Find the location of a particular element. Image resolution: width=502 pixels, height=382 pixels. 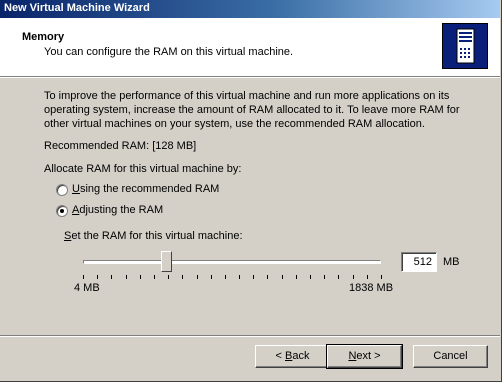

radio-label: Adjusting the RAM is located at coordinates (118, 210).